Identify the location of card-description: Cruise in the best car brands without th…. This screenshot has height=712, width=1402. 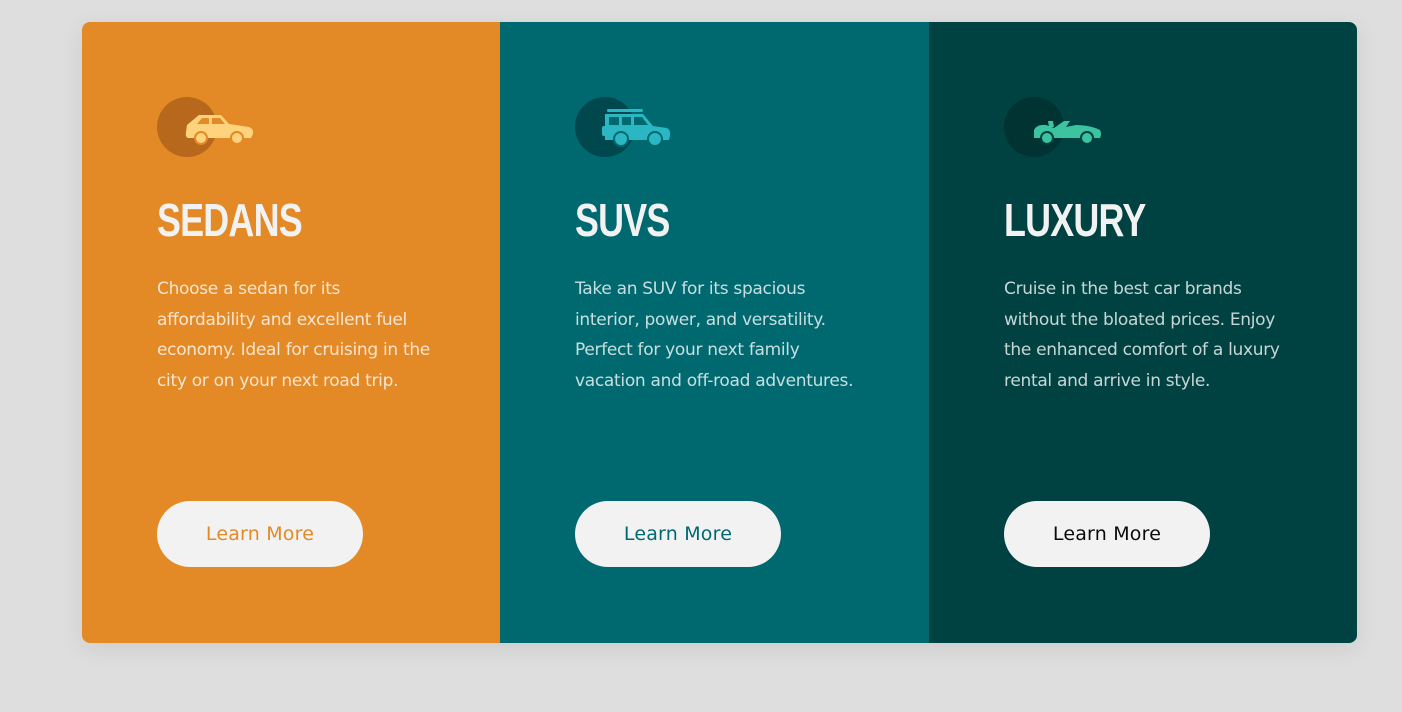
(1142, 335).